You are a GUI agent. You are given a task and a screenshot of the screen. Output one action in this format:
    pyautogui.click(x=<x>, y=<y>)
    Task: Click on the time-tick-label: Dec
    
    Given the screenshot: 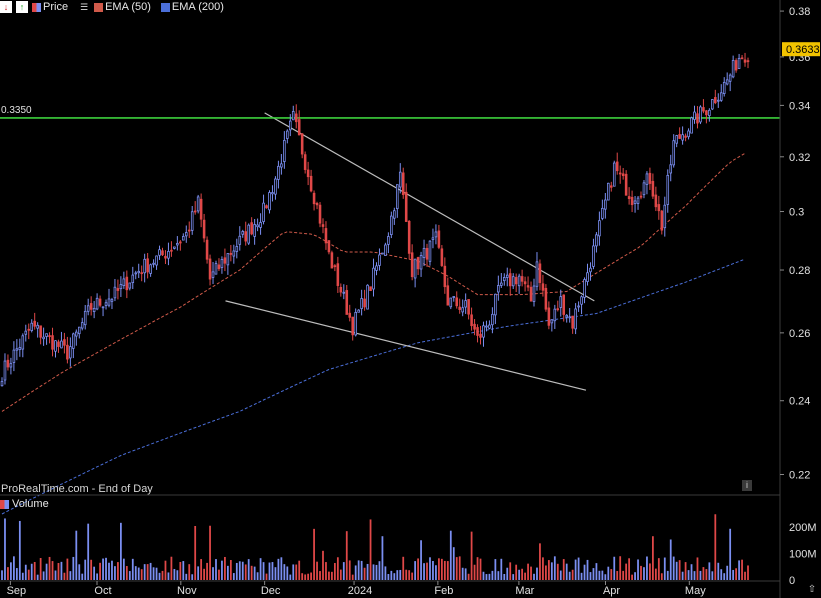 What is the action you would take?
    pyautogui.click(x=271, y=591)
    